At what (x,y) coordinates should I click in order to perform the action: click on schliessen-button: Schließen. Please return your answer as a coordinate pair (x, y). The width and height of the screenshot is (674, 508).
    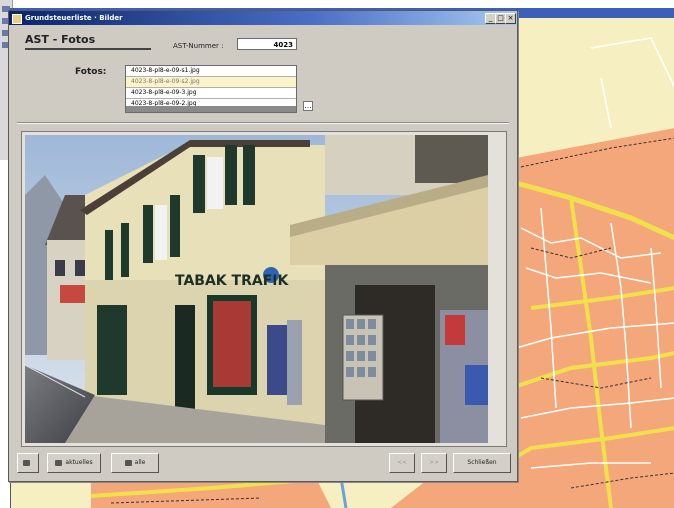
    Looking at the image, I should click on (482, 463).